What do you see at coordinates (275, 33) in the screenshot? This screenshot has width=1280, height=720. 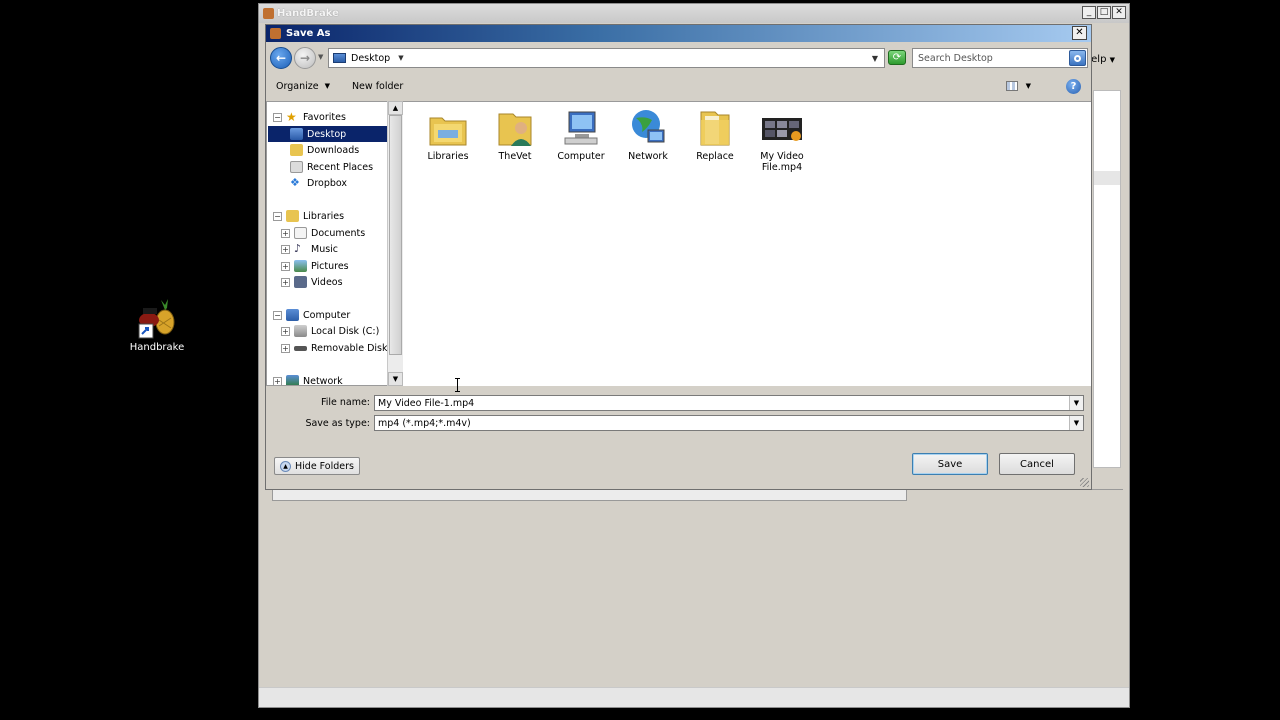 I see `dialog-app-icon` at bounding box center [275, 33].